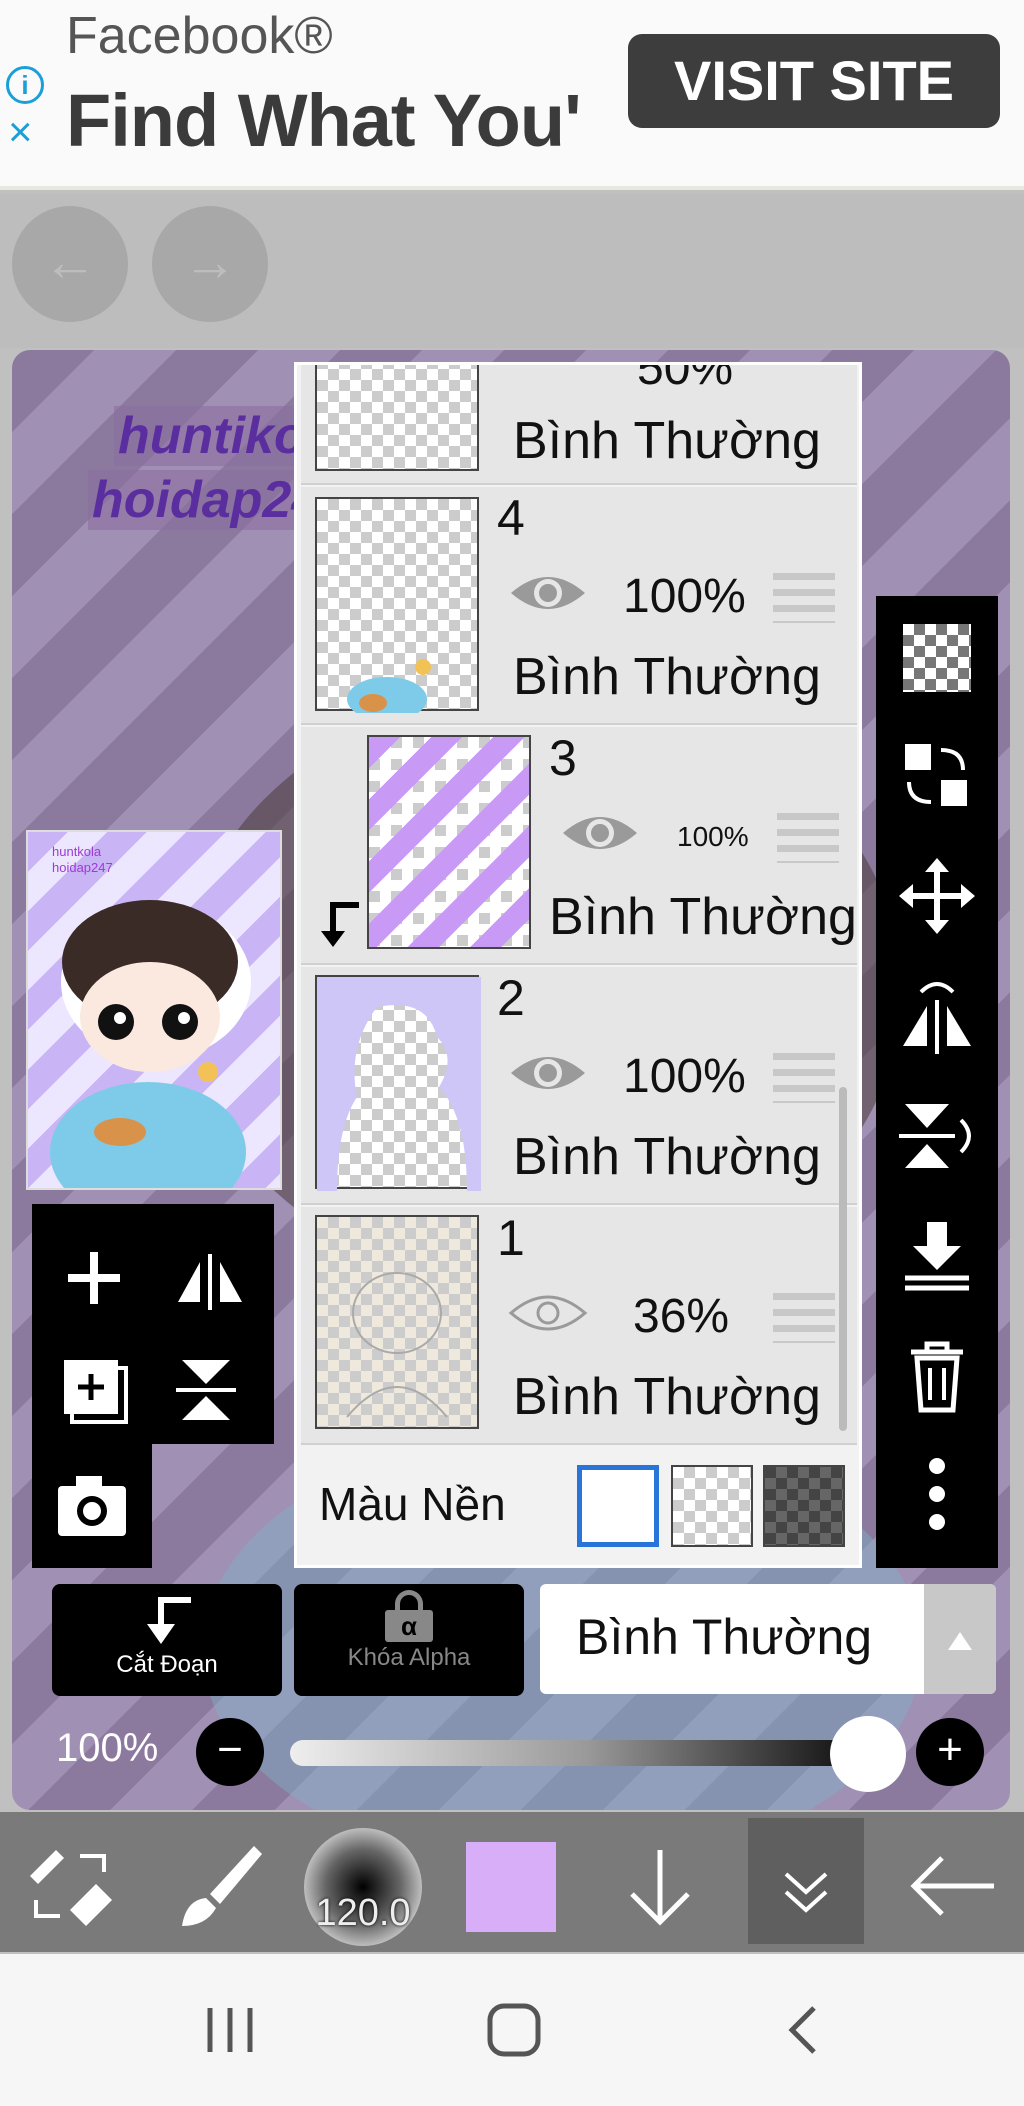  I want to click on layer-4-content, so click(389, 690).